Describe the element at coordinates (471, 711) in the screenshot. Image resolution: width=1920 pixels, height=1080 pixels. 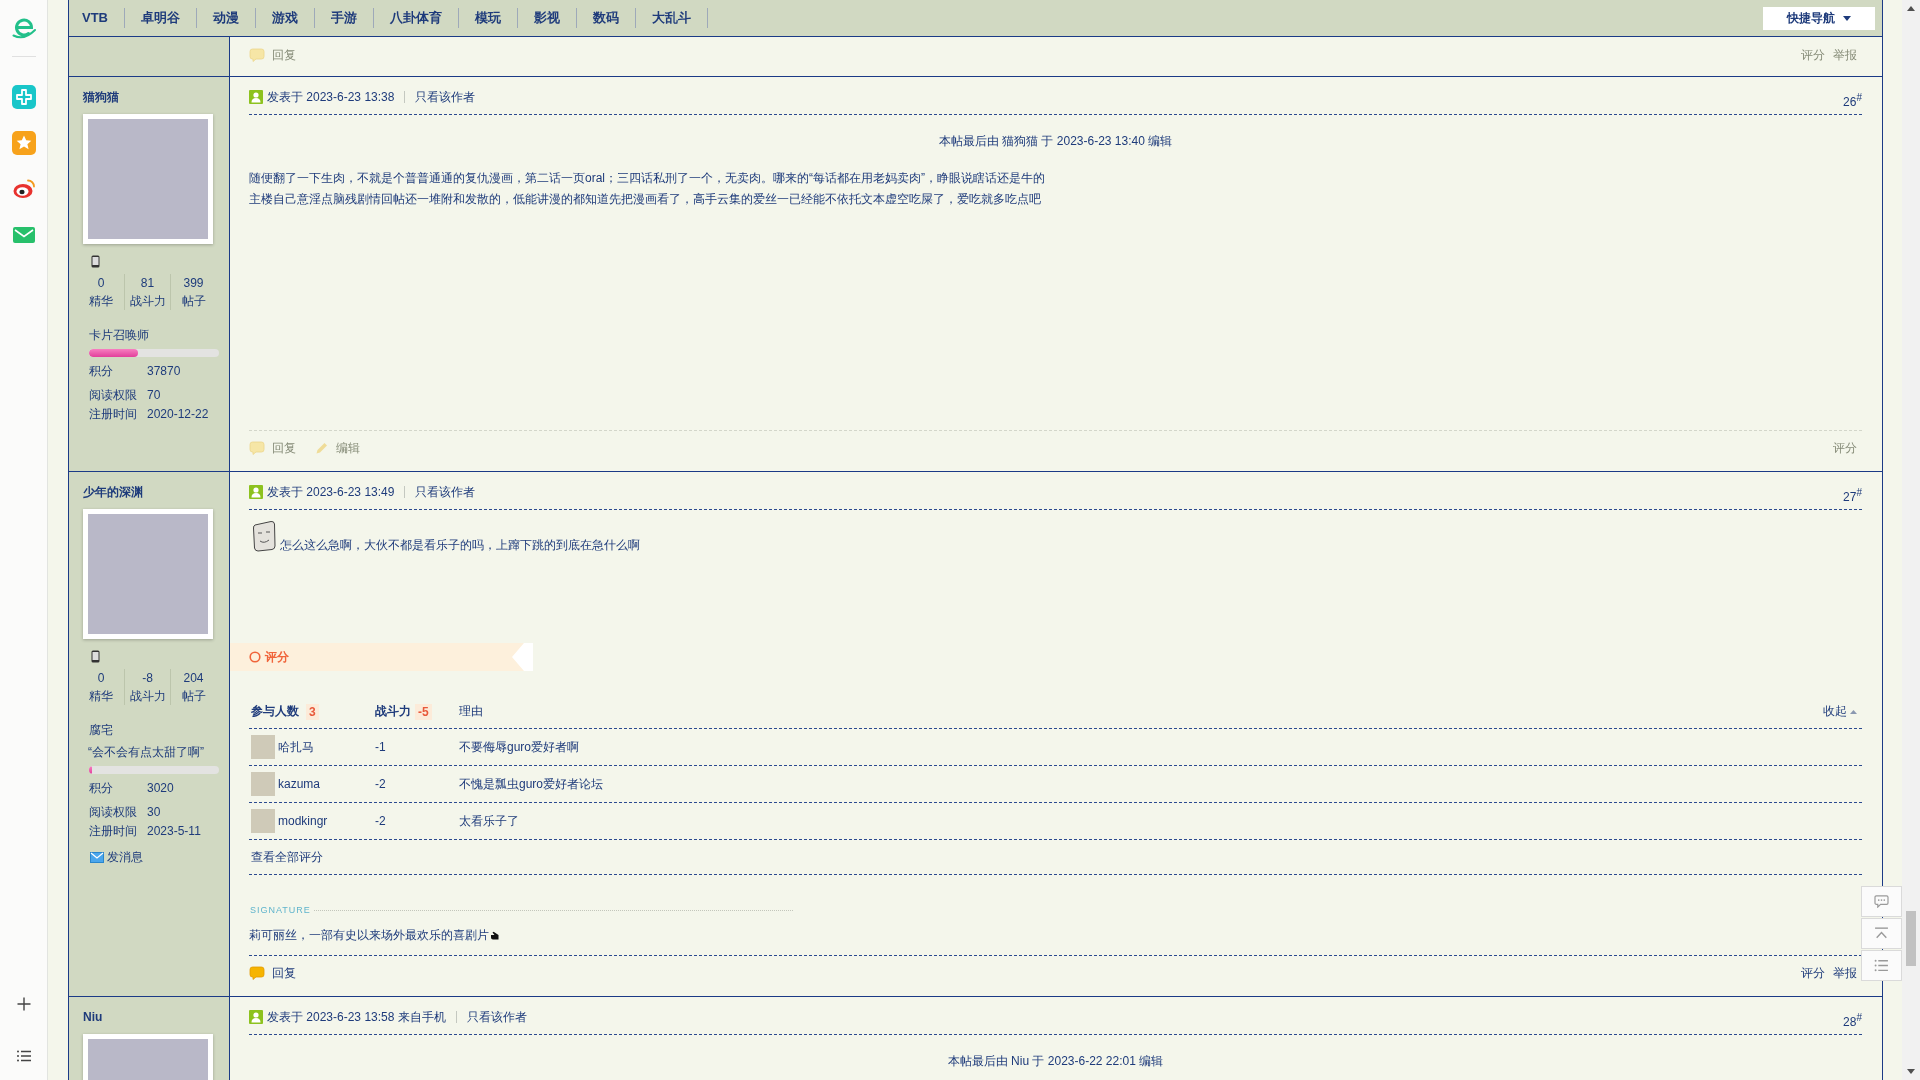
I see `column-header: 理由` at that location.